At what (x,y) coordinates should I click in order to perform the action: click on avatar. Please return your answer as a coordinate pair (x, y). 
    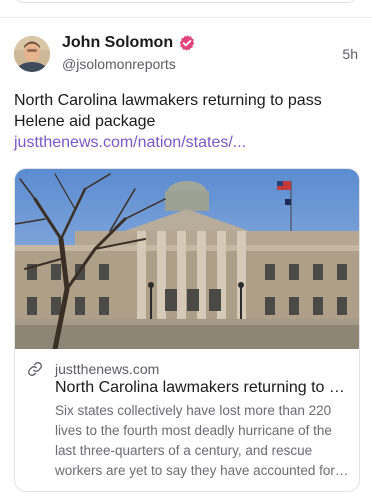
    Looking at the image, I should click on (32, 54).